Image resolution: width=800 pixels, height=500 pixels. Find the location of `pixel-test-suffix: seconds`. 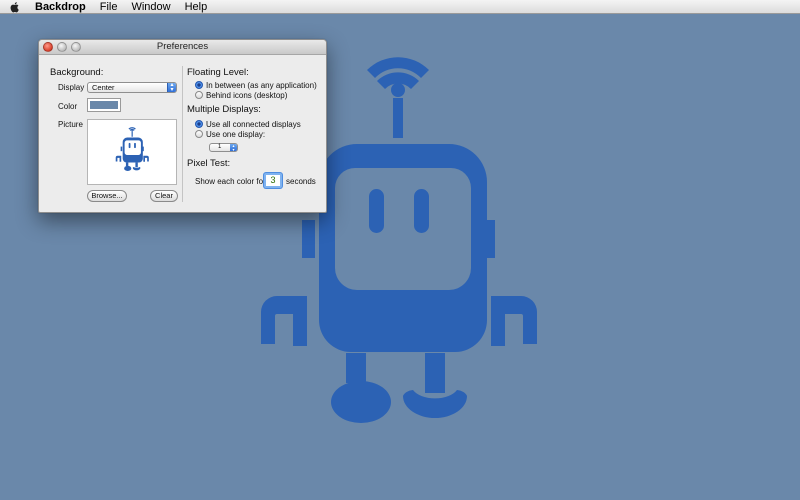

pixel-test-suffix: seconds is located at coordinates (301, 181).